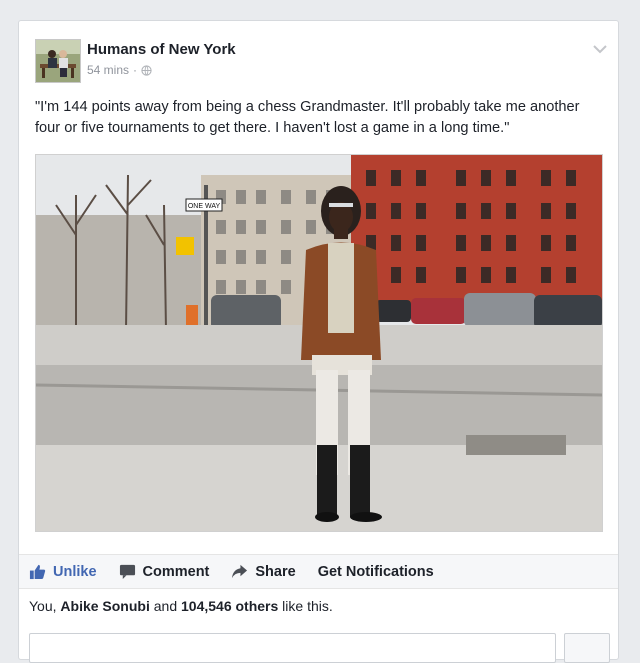 Image resolution: width=640 pixels, height=663 pixels. I want to click on share-label: Share, so click(275, 571).